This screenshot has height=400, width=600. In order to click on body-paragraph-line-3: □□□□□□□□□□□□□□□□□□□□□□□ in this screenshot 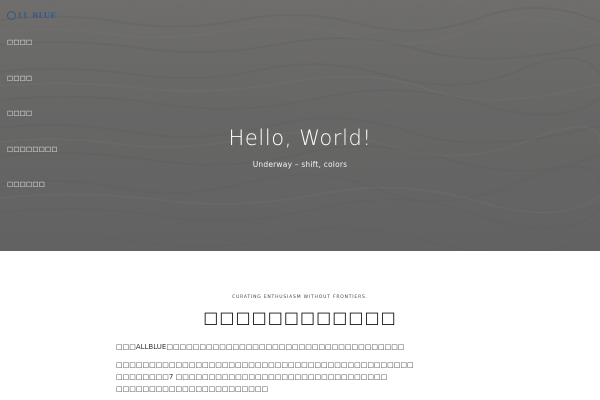, I will do `click(192, 389)`.